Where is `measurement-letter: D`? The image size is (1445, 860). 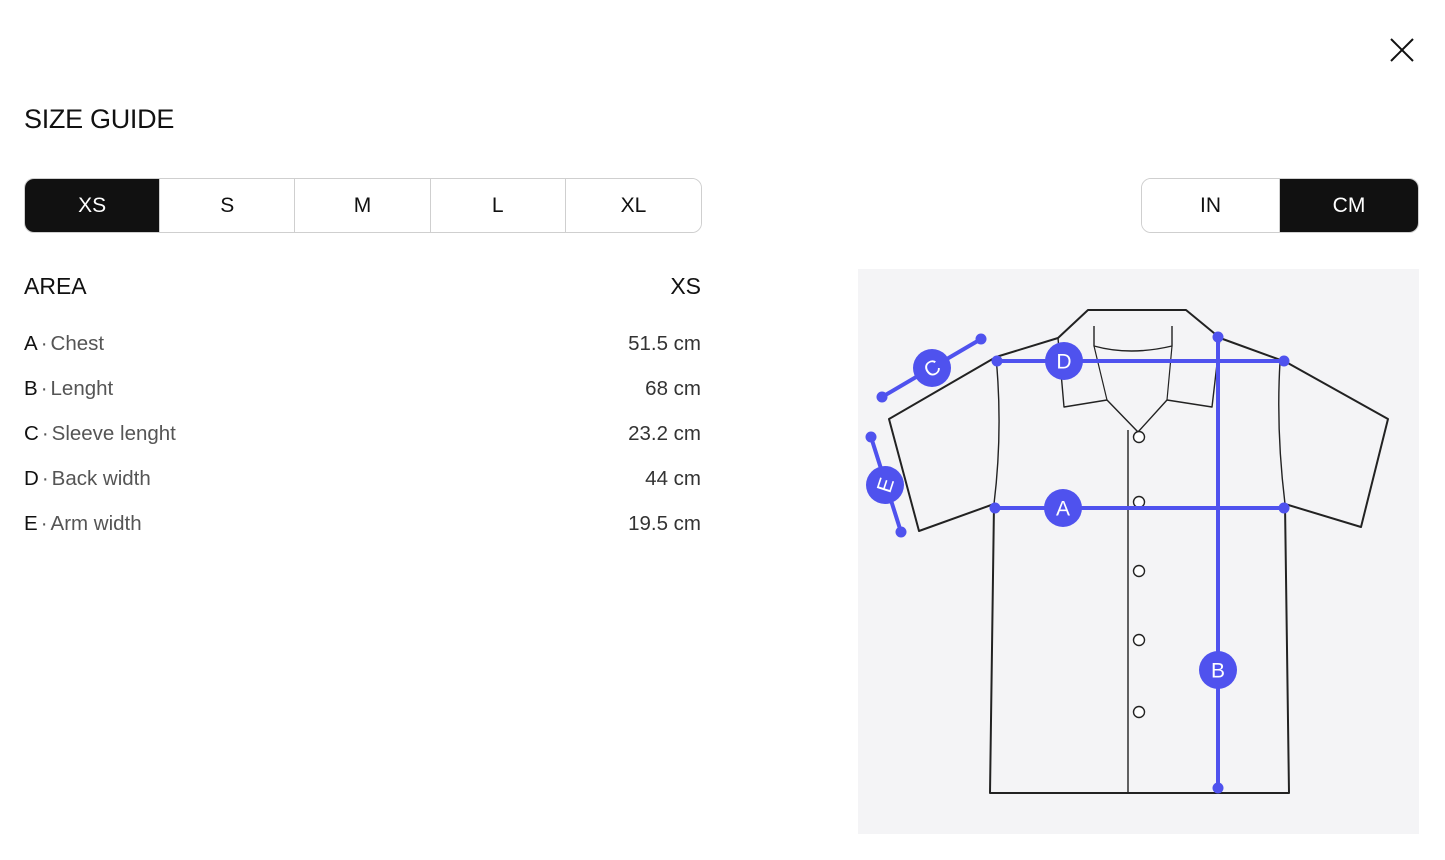
measurement-letter: D is located at coordinates (31, 478).